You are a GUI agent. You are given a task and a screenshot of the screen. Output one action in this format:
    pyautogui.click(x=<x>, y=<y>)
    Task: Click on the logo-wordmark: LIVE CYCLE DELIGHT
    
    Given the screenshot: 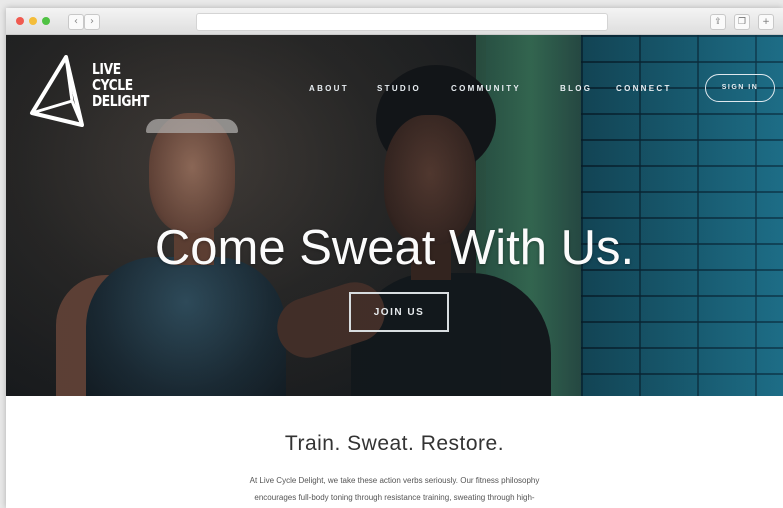 What is the action you would take?
    pyautogui.click(x=120, y=85)
    